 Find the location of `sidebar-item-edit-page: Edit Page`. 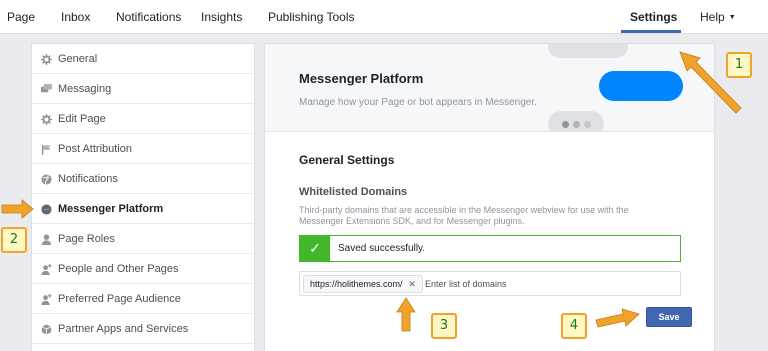

sidebar-item-edit-page: Edit Page is located at coordinates (143, 119).